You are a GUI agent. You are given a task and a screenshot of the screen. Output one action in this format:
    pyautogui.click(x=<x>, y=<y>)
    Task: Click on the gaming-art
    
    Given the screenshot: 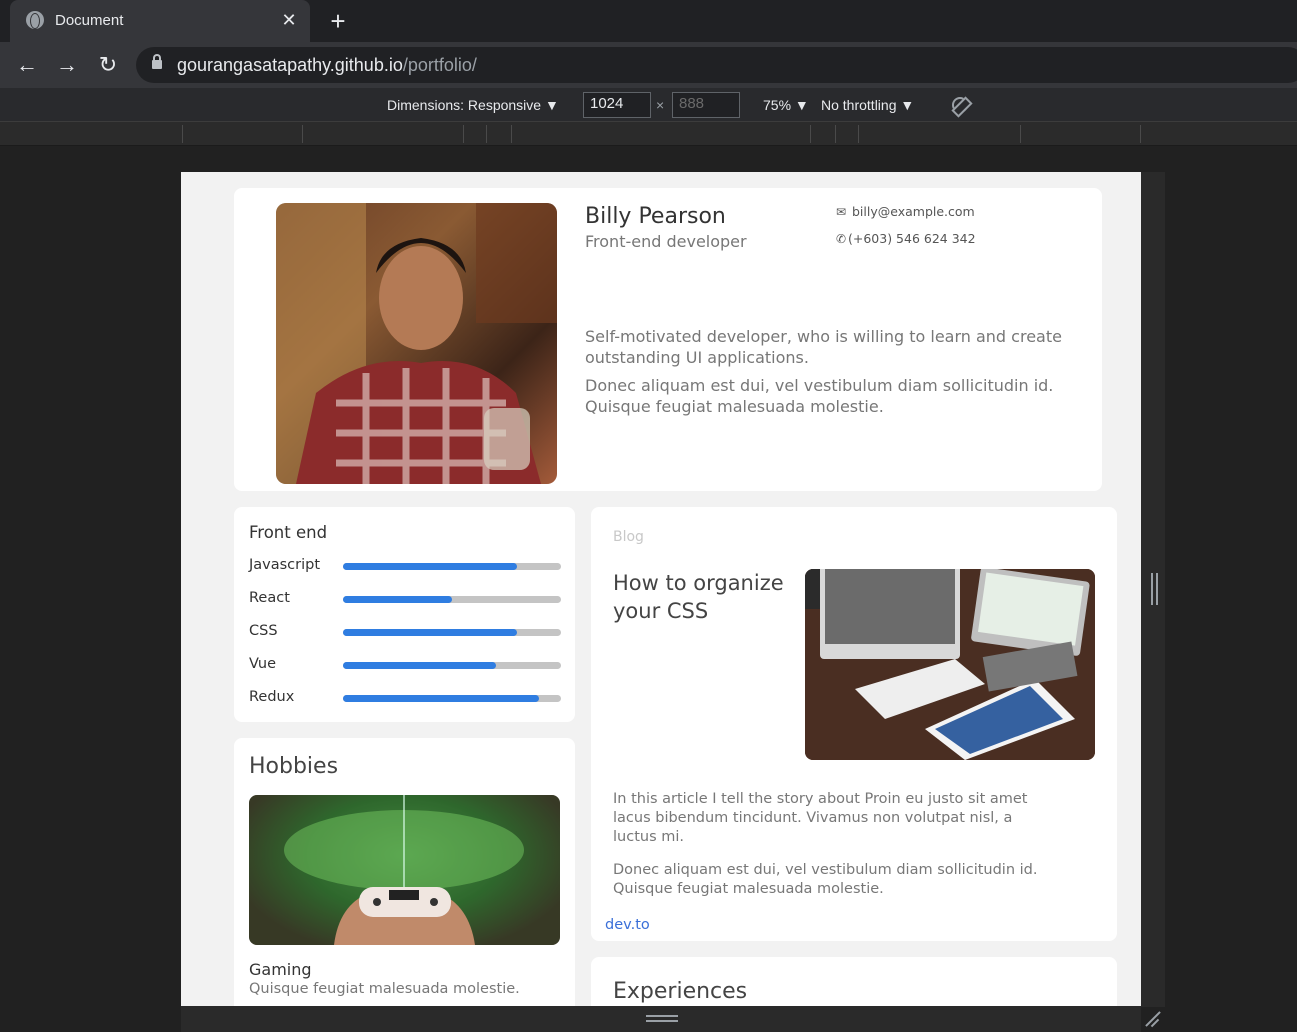 What is the action you would take?
    pyautogui.click(x=404, y=870)
    